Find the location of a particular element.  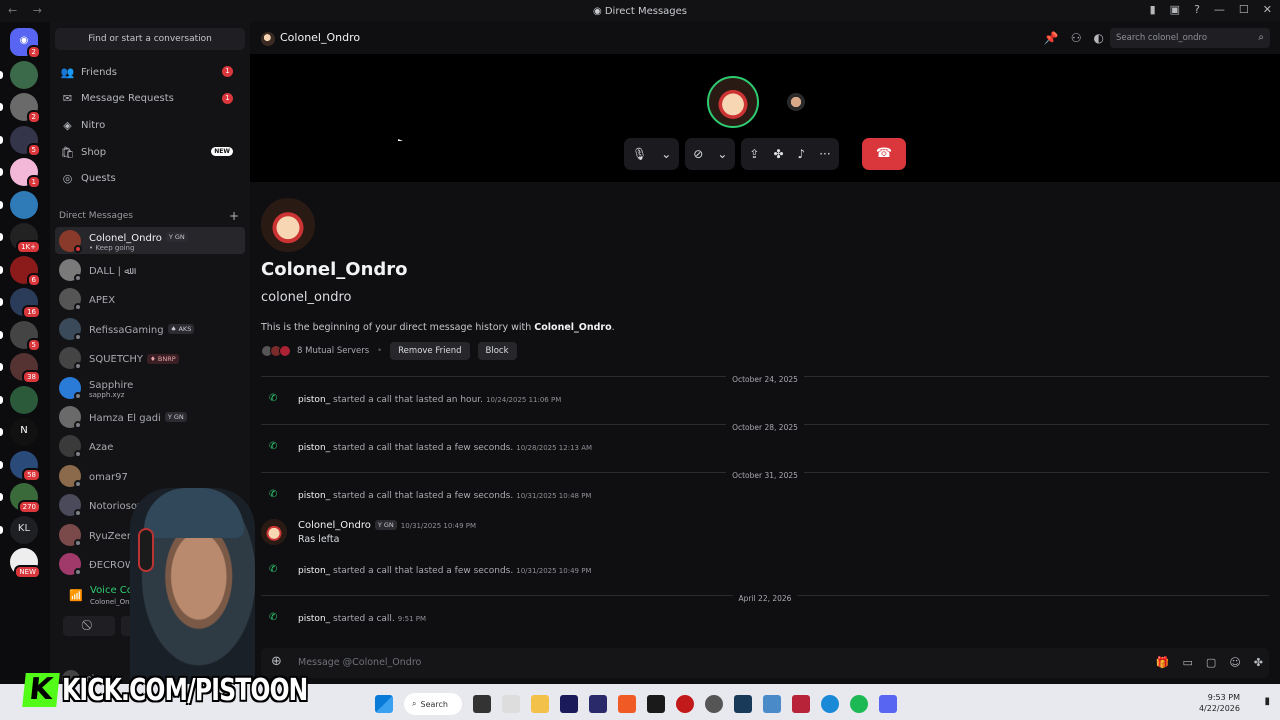

dm-item: APEX is located at coordinates (150, 299).